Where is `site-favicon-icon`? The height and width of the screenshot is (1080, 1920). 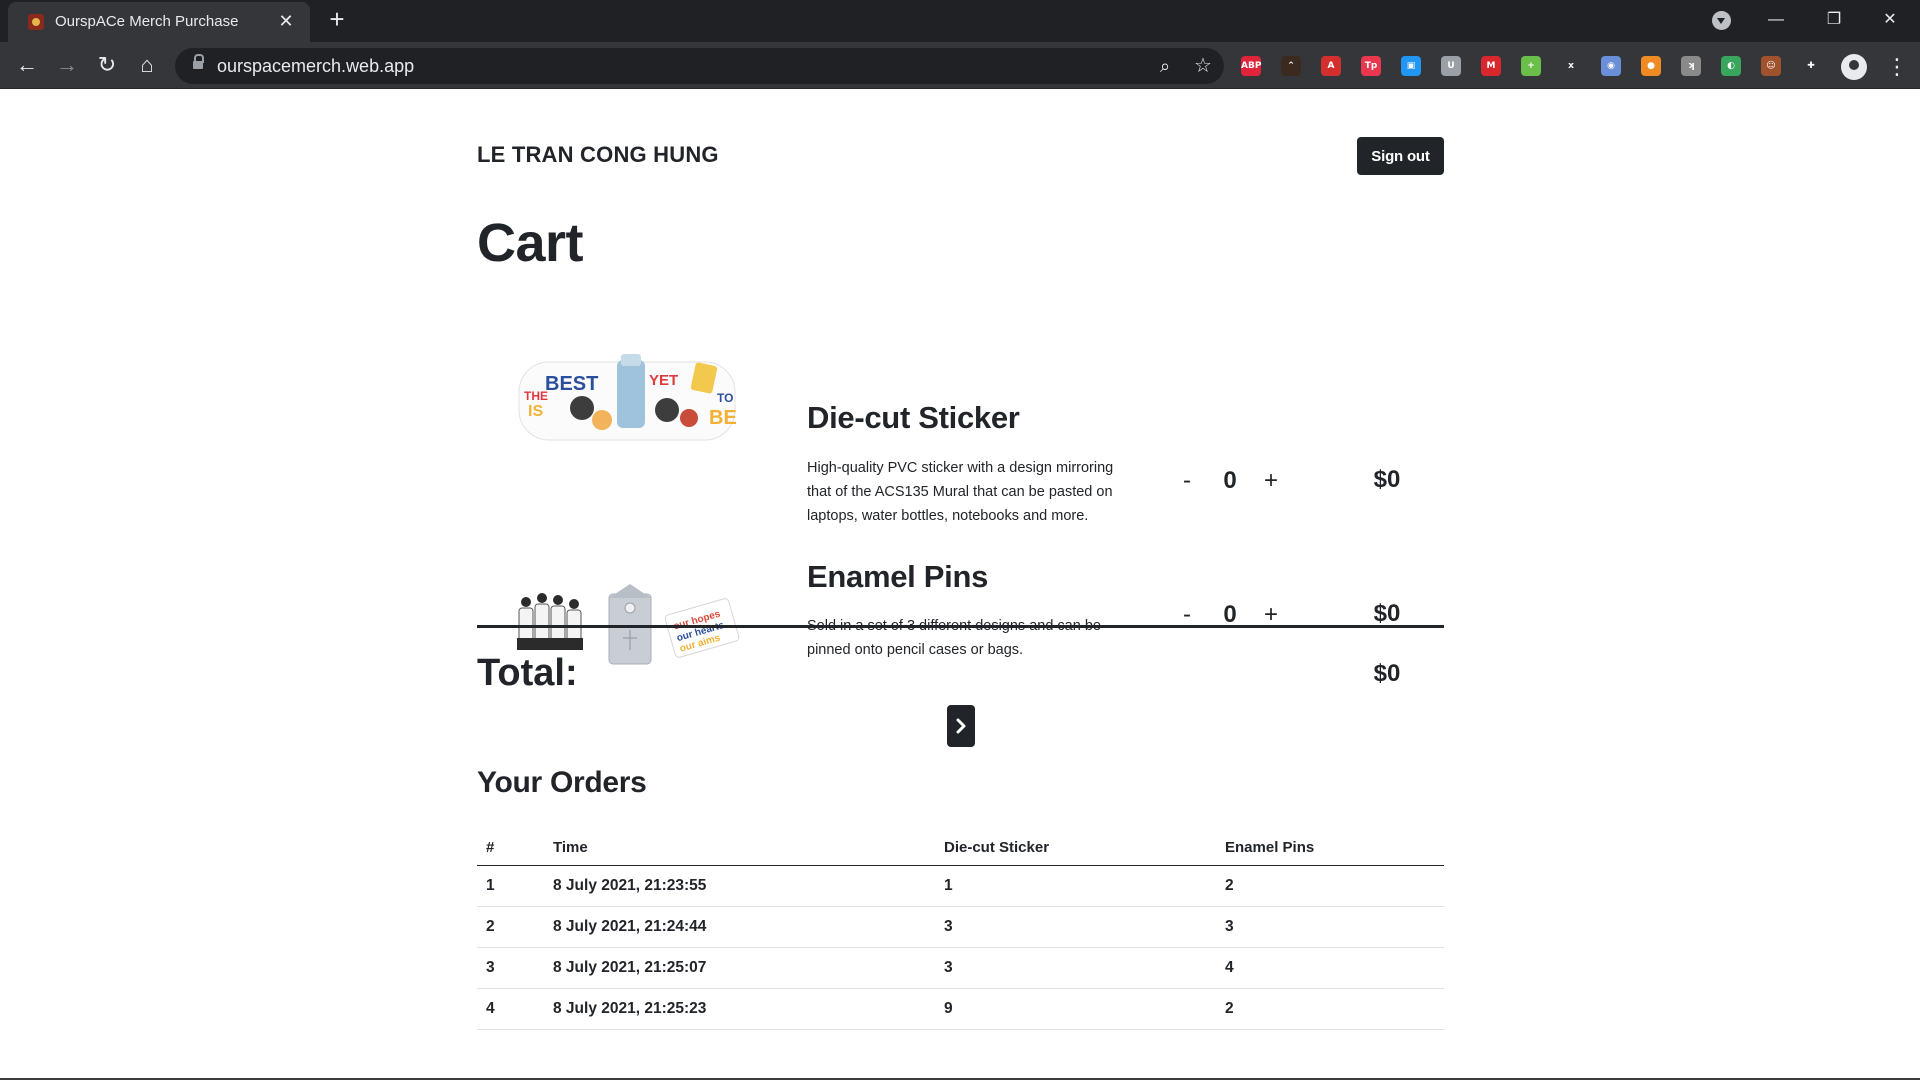
site-favicon-icon is located at coordinates (36, 22).